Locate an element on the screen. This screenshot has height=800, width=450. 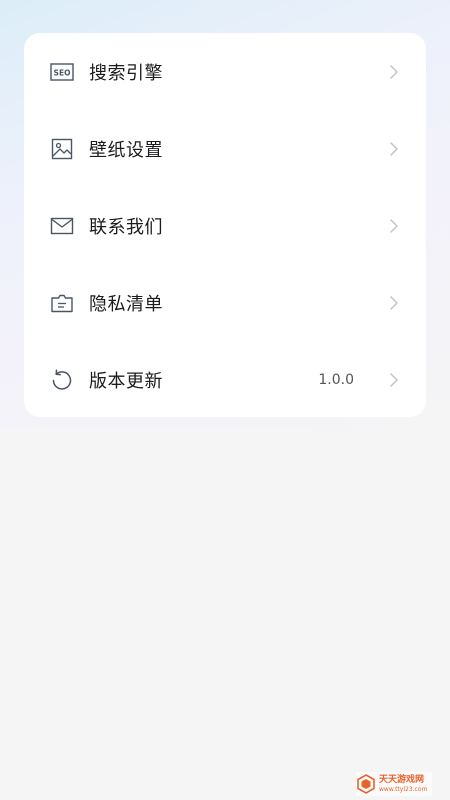
watermark-text: 天天游戏网 is located at coordinates (402, 779).